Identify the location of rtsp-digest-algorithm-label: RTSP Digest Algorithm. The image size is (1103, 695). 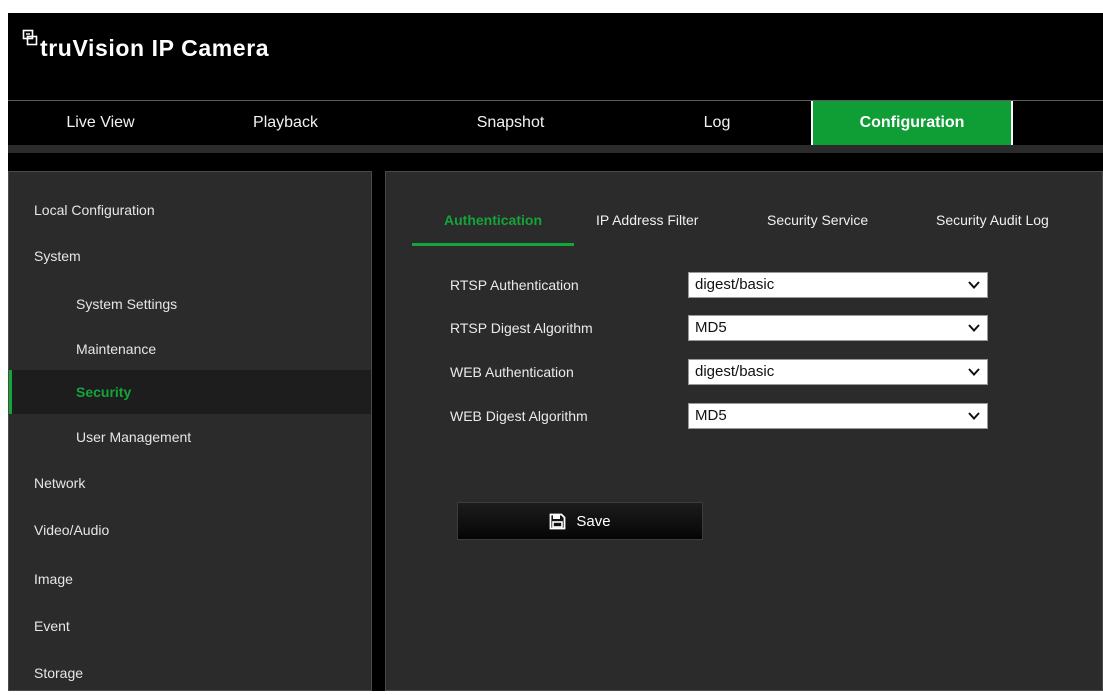
(521, 328).